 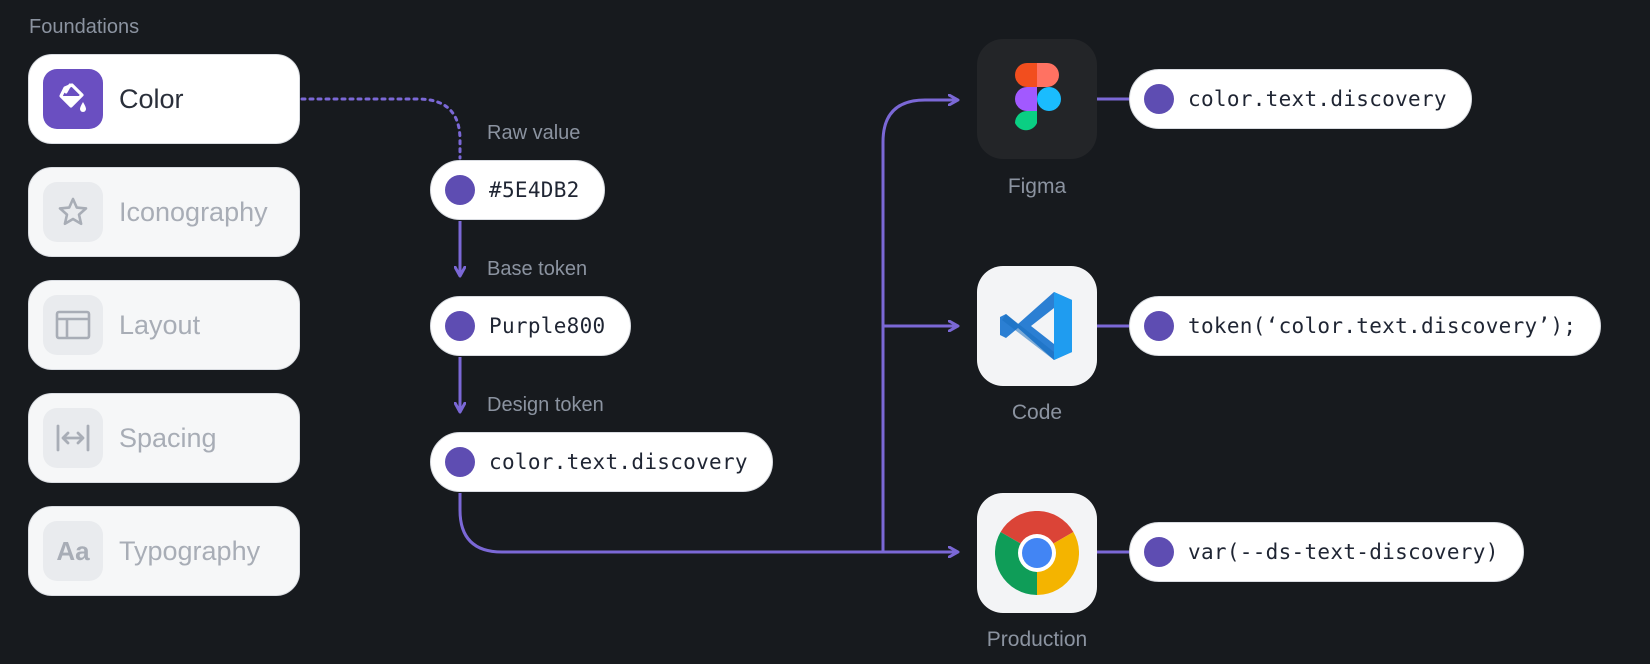 What do you see at coordinates (534, 190) in the screenshot?
I see `raw-value-text: #5E4DB2` at bounding box center [534, 190].